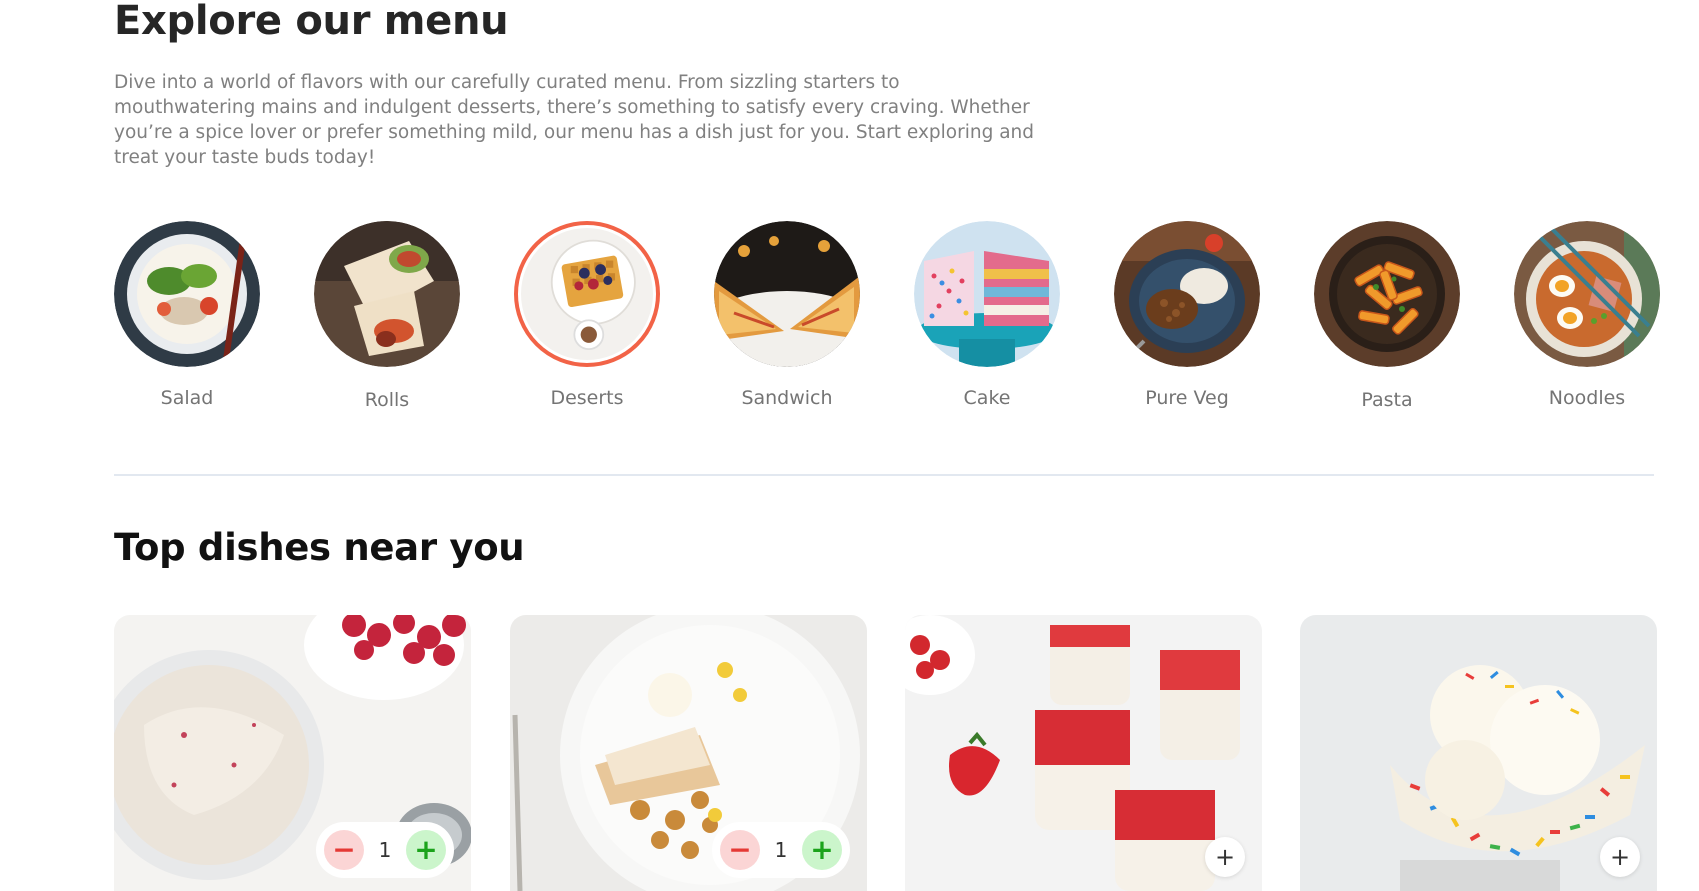 The image size is (1699, 891). Describe the element at coordinates (1387, 294) in the screenshot. I see `pasta-image` at that location.